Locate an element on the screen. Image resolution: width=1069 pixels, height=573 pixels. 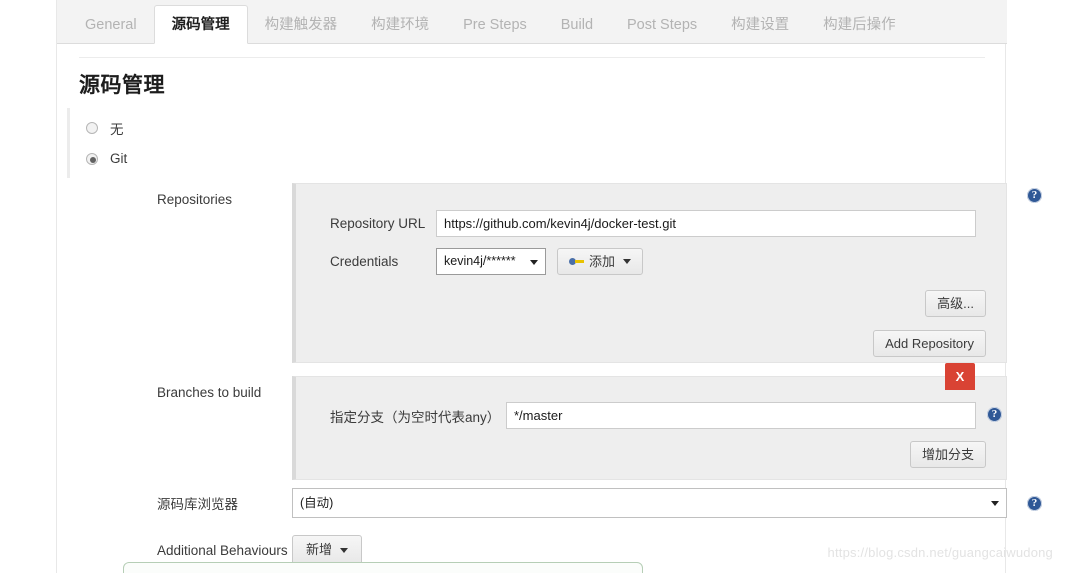
add-behaviour-label: 新增 is located at coordinates (319, 549).